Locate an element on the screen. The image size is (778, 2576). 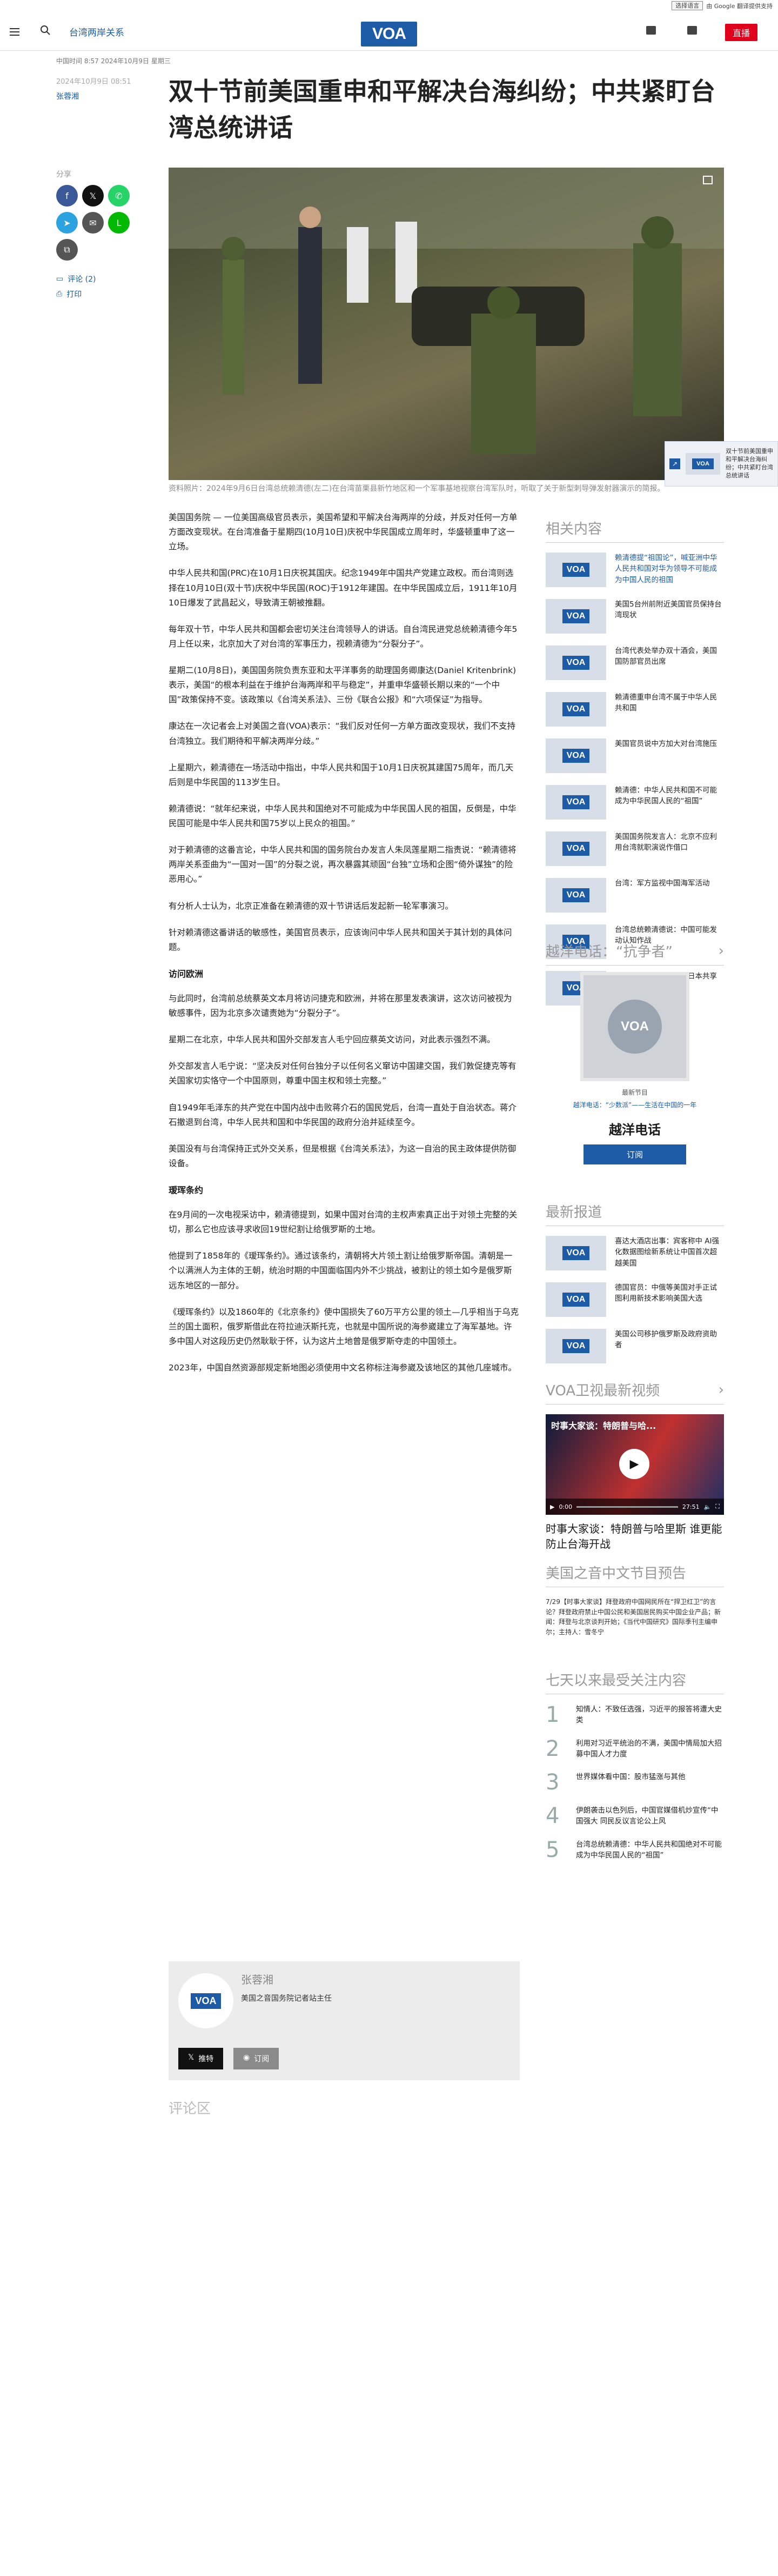
print-link: ⎙ 打印 is located at coordinates (69, 294).